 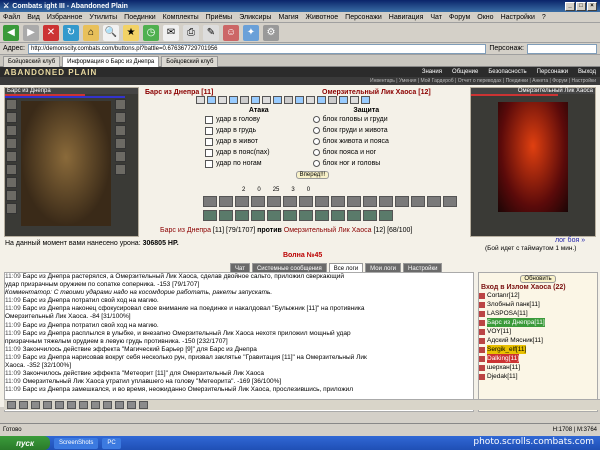 I want to click on search-icon: 🔍, so click(x=111, y=32).